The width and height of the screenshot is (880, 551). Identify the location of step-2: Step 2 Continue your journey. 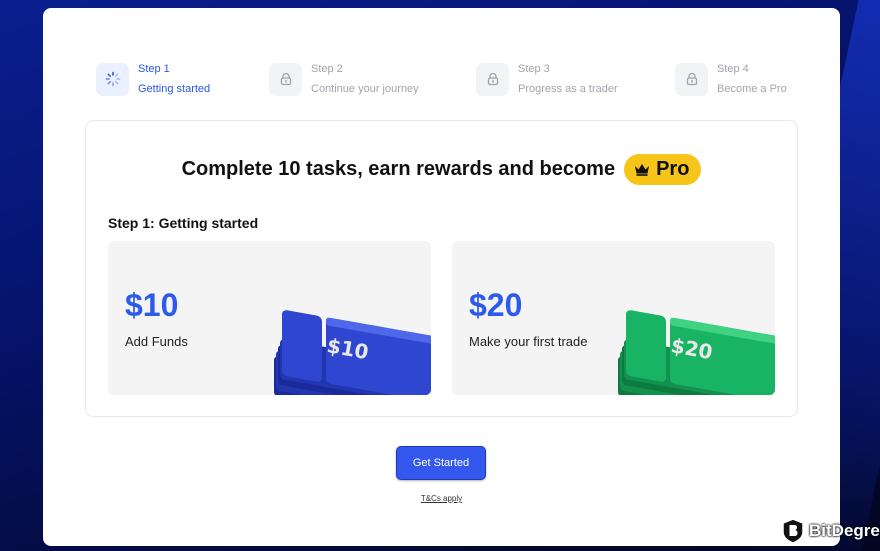
(344, 79).